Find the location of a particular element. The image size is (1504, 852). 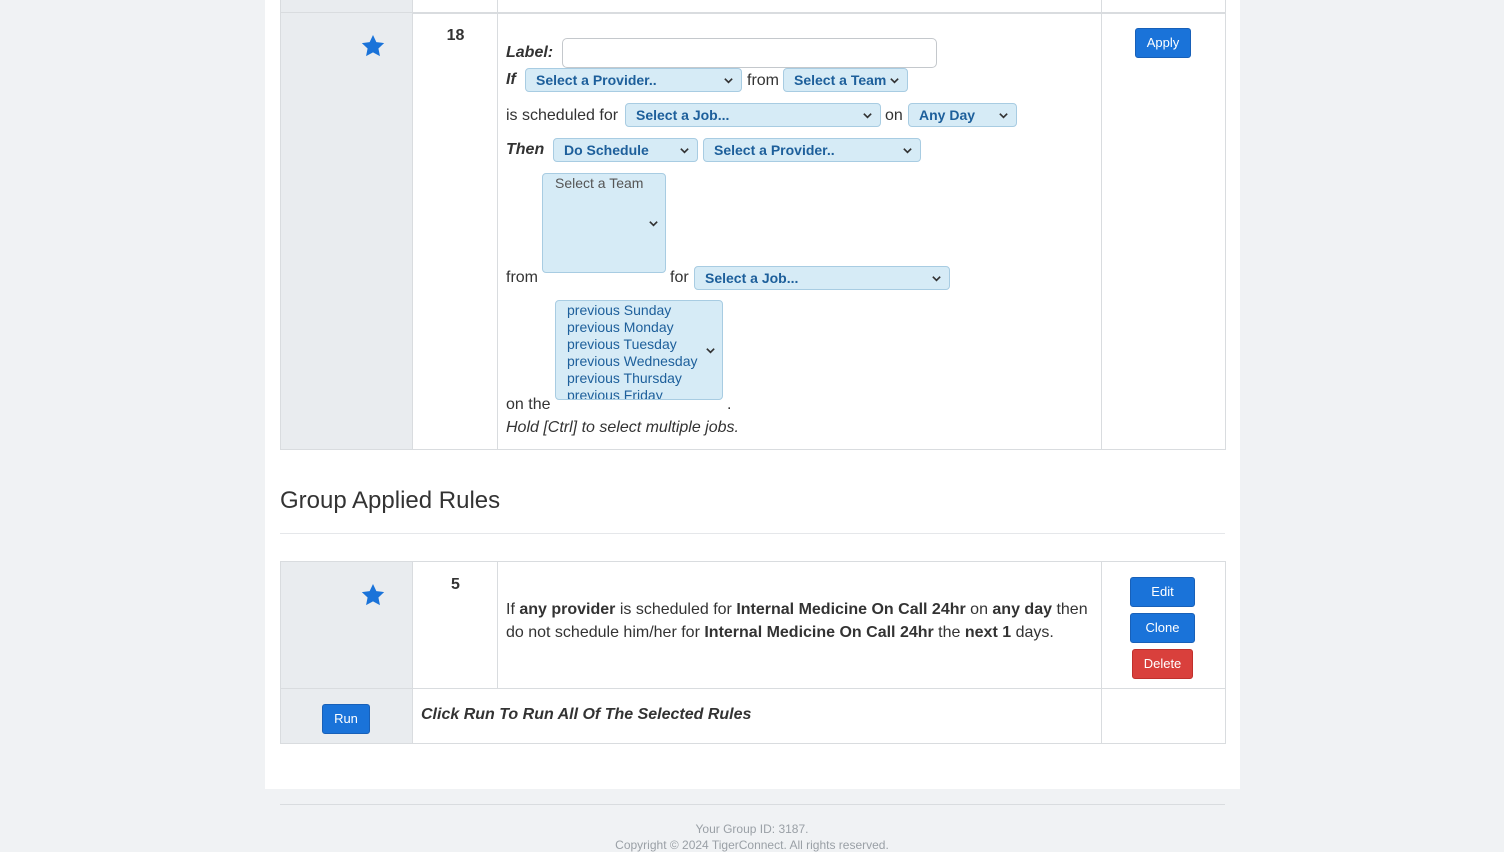

rule-provider: any provider is located at coordinates (567, 609).